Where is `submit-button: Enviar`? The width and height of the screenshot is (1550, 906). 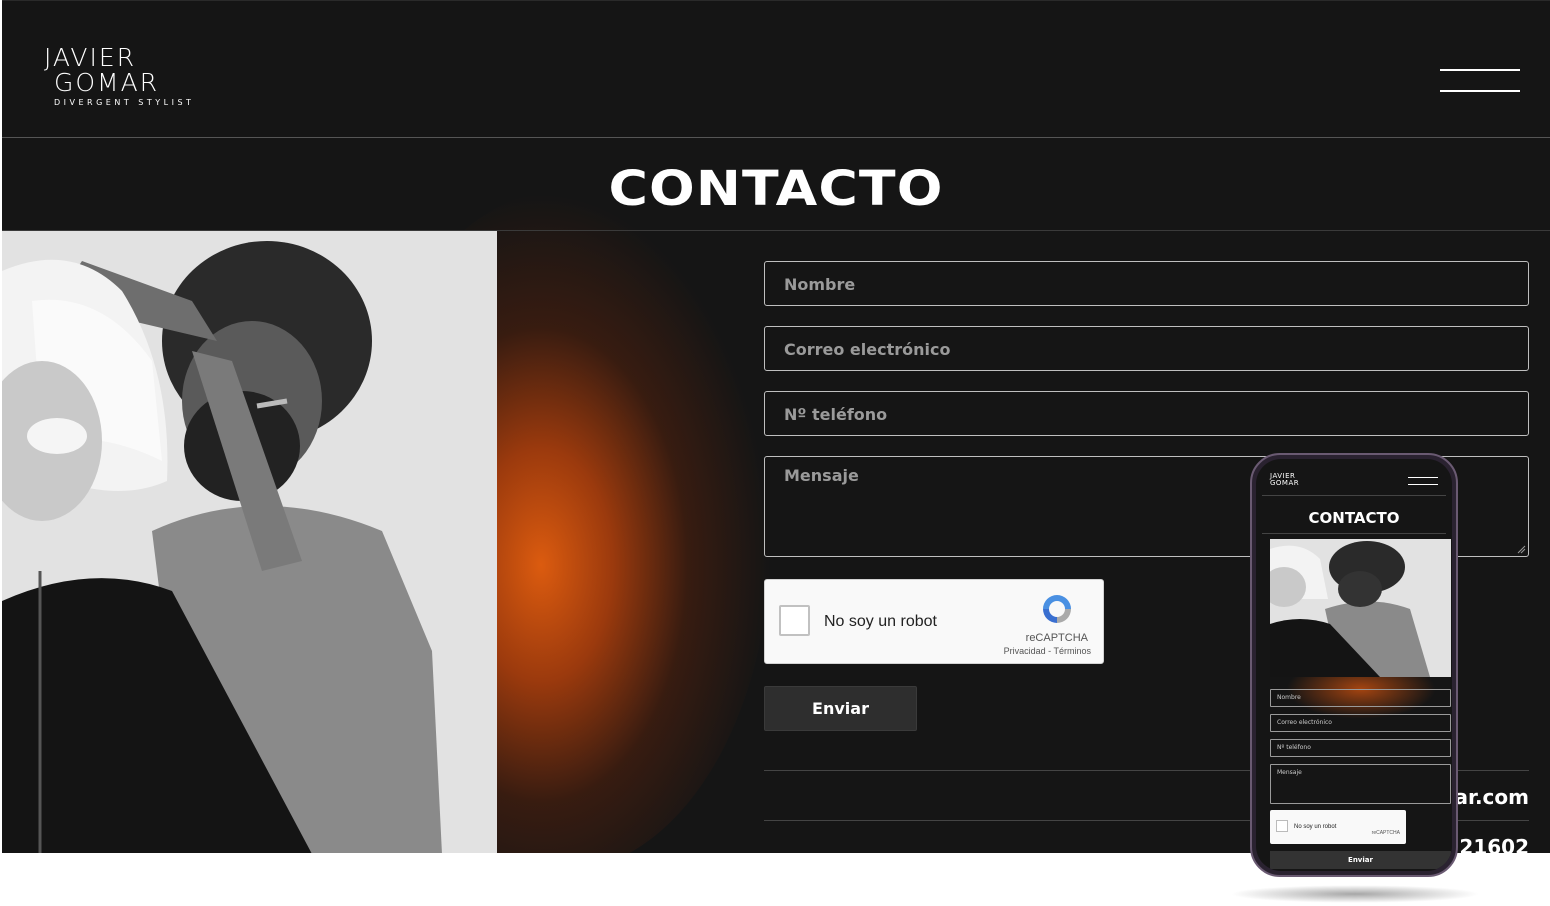 submit-button: Enviar is located at coordinates (840, 708).